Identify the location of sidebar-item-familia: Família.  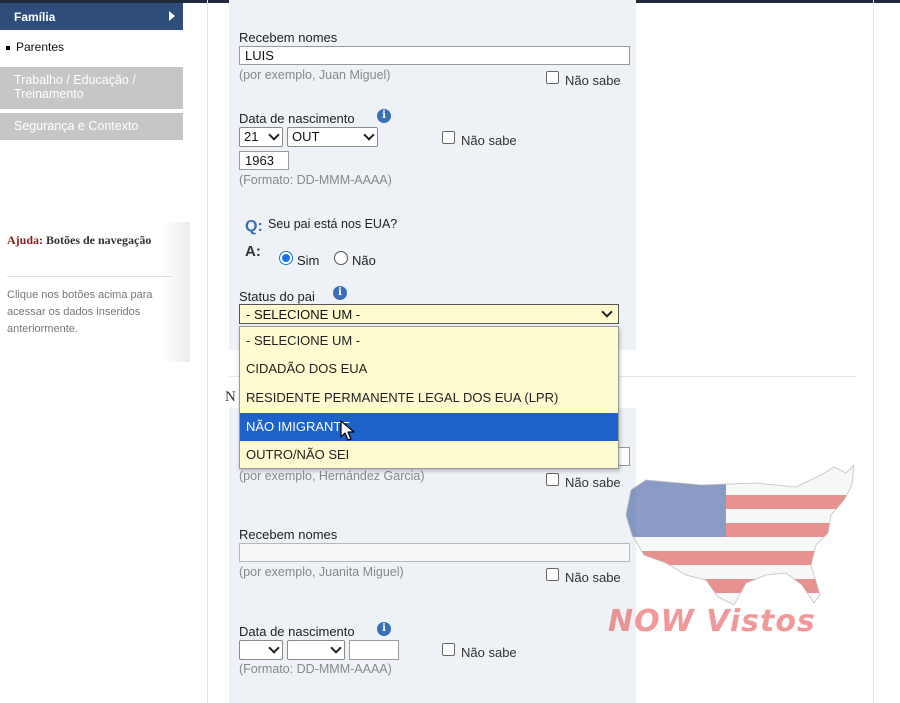
(91, 16).